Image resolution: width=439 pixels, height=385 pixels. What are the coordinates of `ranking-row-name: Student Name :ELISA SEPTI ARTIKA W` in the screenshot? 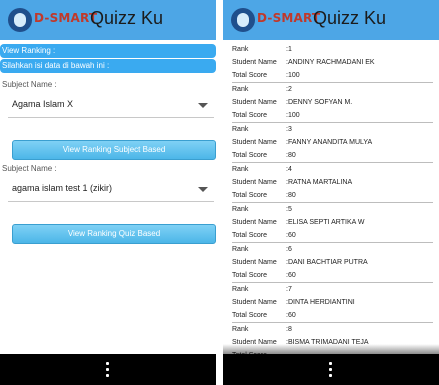 It's located at (328, 223).